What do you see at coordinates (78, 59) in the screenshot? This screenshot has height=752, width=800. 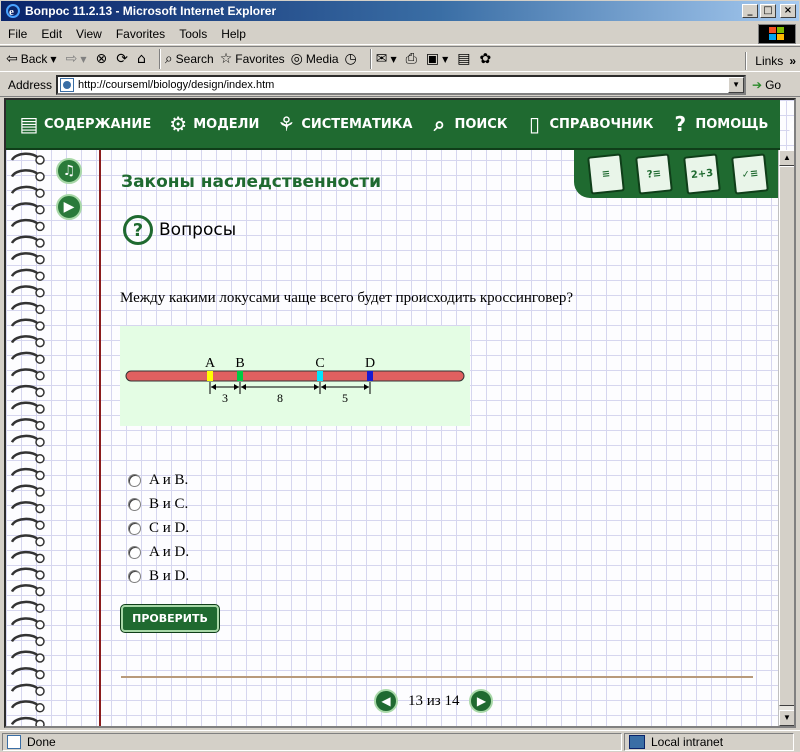 I see `forward-button: ⇨ ▼` at bounding box center [78, 59].